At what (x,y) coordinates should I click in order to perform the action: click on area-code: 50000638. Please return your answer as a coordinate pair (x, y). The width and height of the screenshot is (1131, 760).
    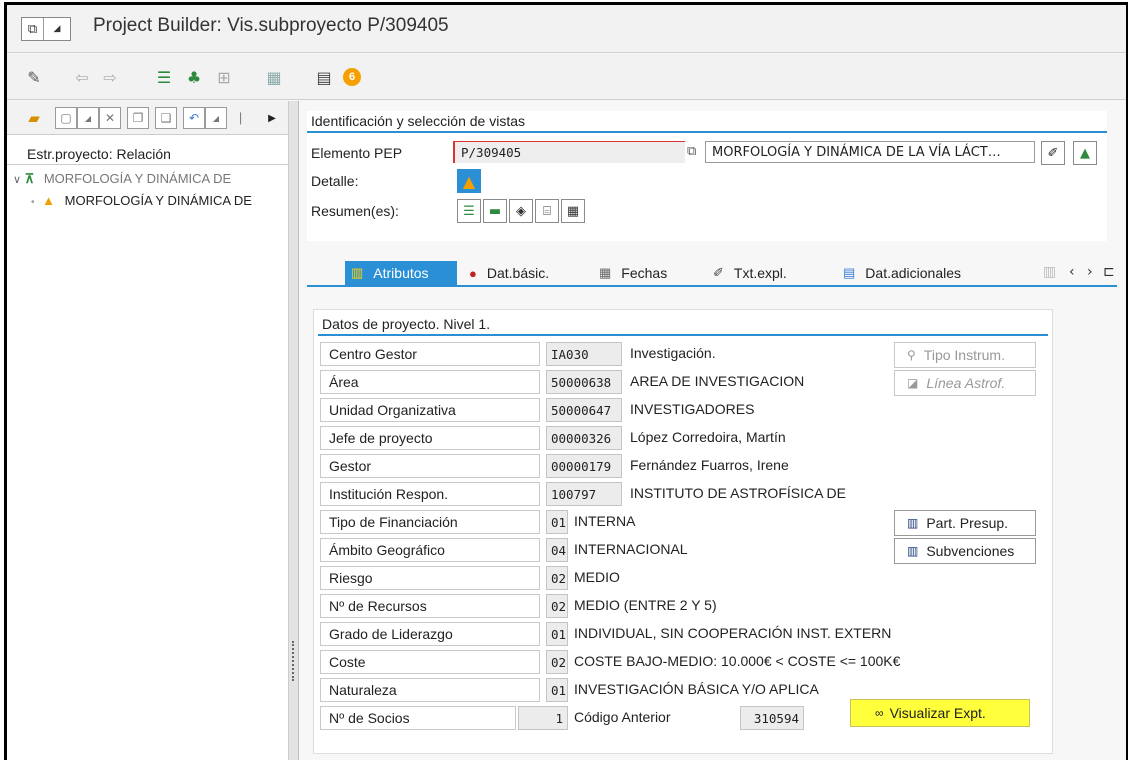
    Looking at the image, I should click on (584, 382).